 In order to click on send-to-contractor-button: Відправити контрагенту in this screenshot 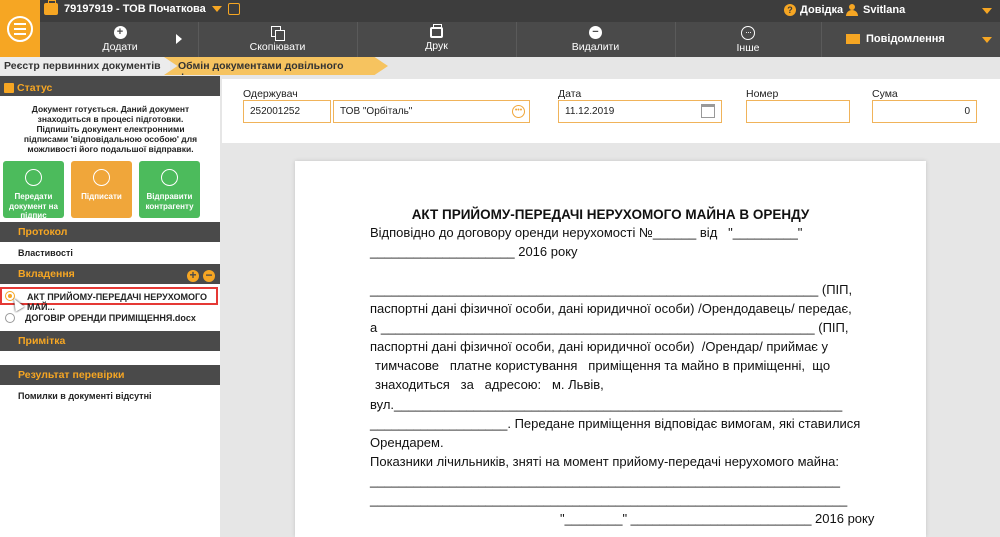, I will do `click(169, 189)`.